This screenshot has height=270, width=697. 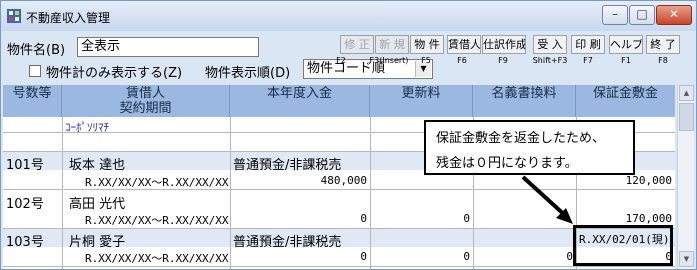 I want to click on header-renewal: 更新料, so click(x=421, y=101).